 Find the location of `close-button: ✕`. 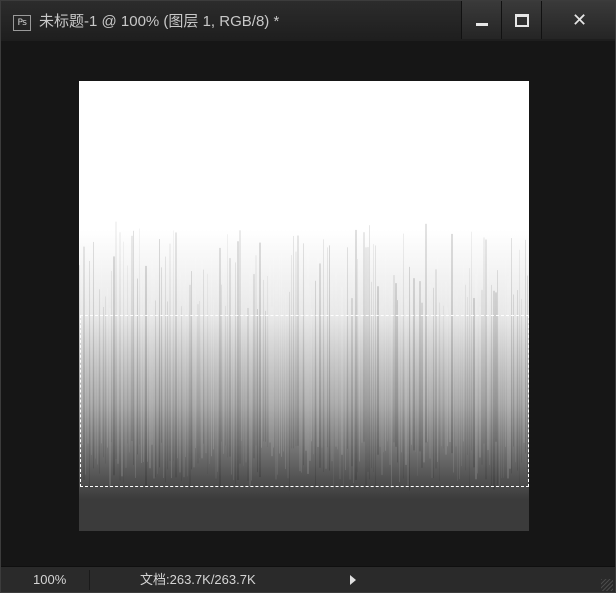

close-button: ✕ is located at coordinates (578, 20).